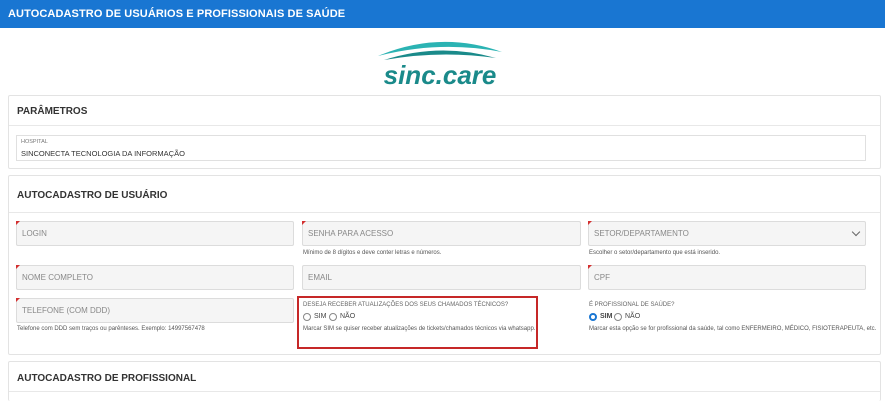  Describe the element at coordinates (66, 310) in the screenshot. I see `telefone-placeholder: TELEFONE (COM DDD)` at that location.